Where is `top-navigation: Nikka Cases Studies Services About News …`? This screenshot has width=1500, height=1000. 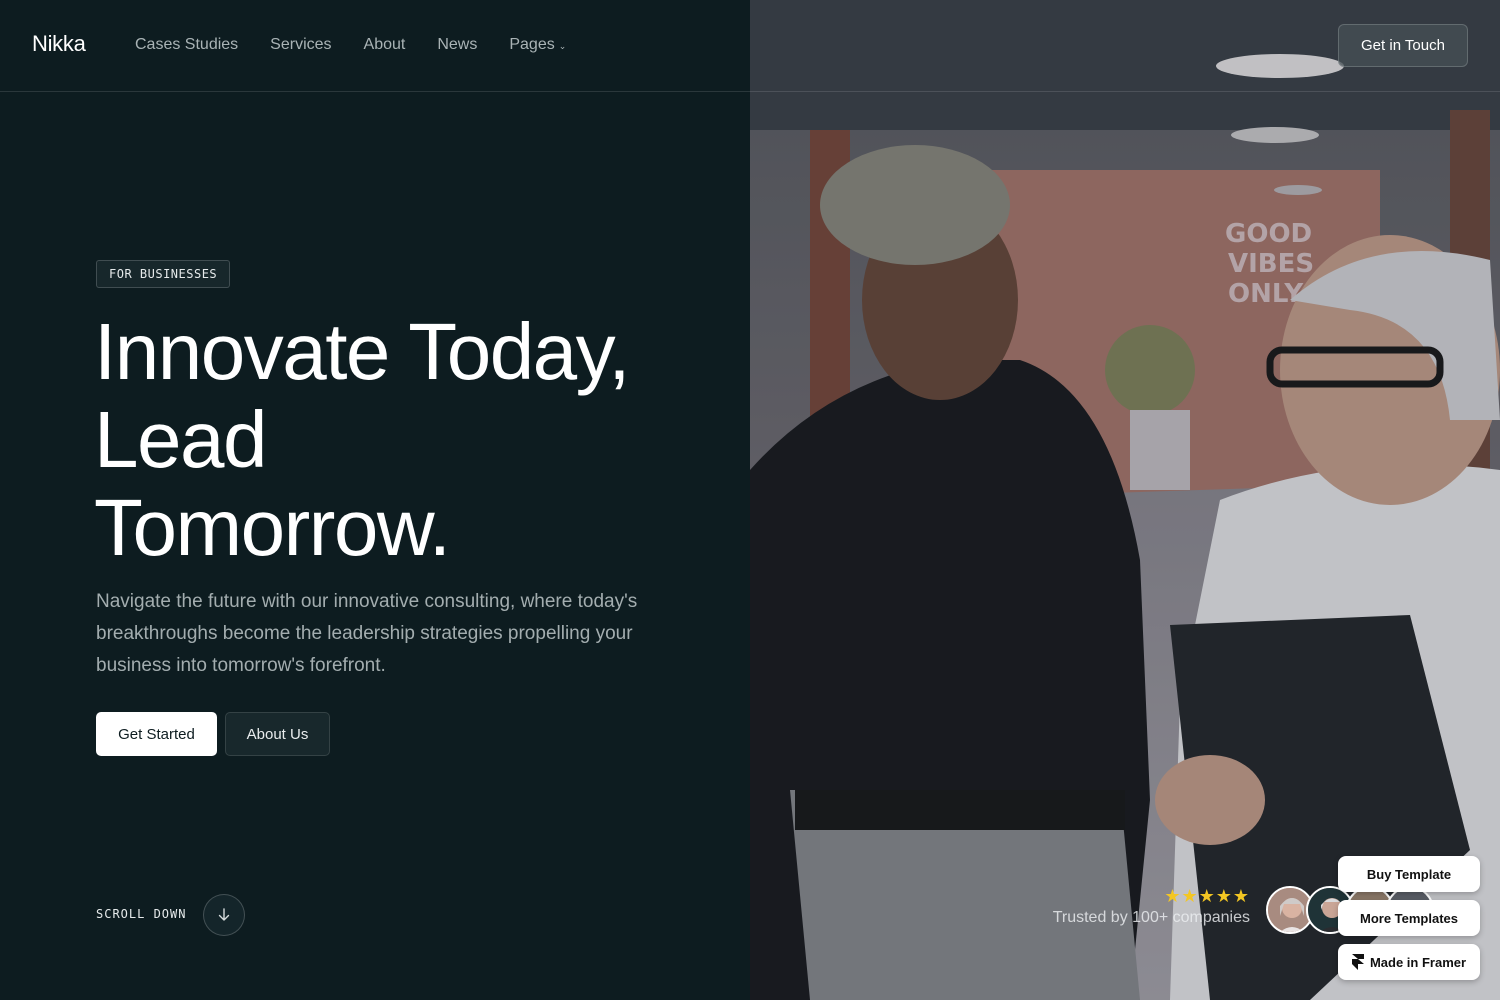 top-navigation: Nikka Cases Studies Services About News … is located at coordinates (750, 46).